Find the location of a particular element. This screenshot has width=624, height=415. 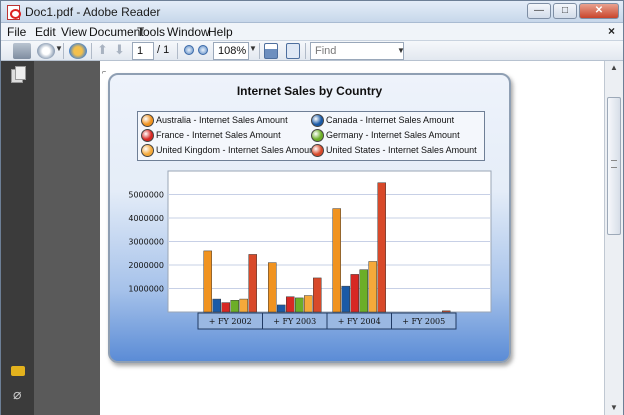

fit-page-icon is located at coordinates (271, 51).